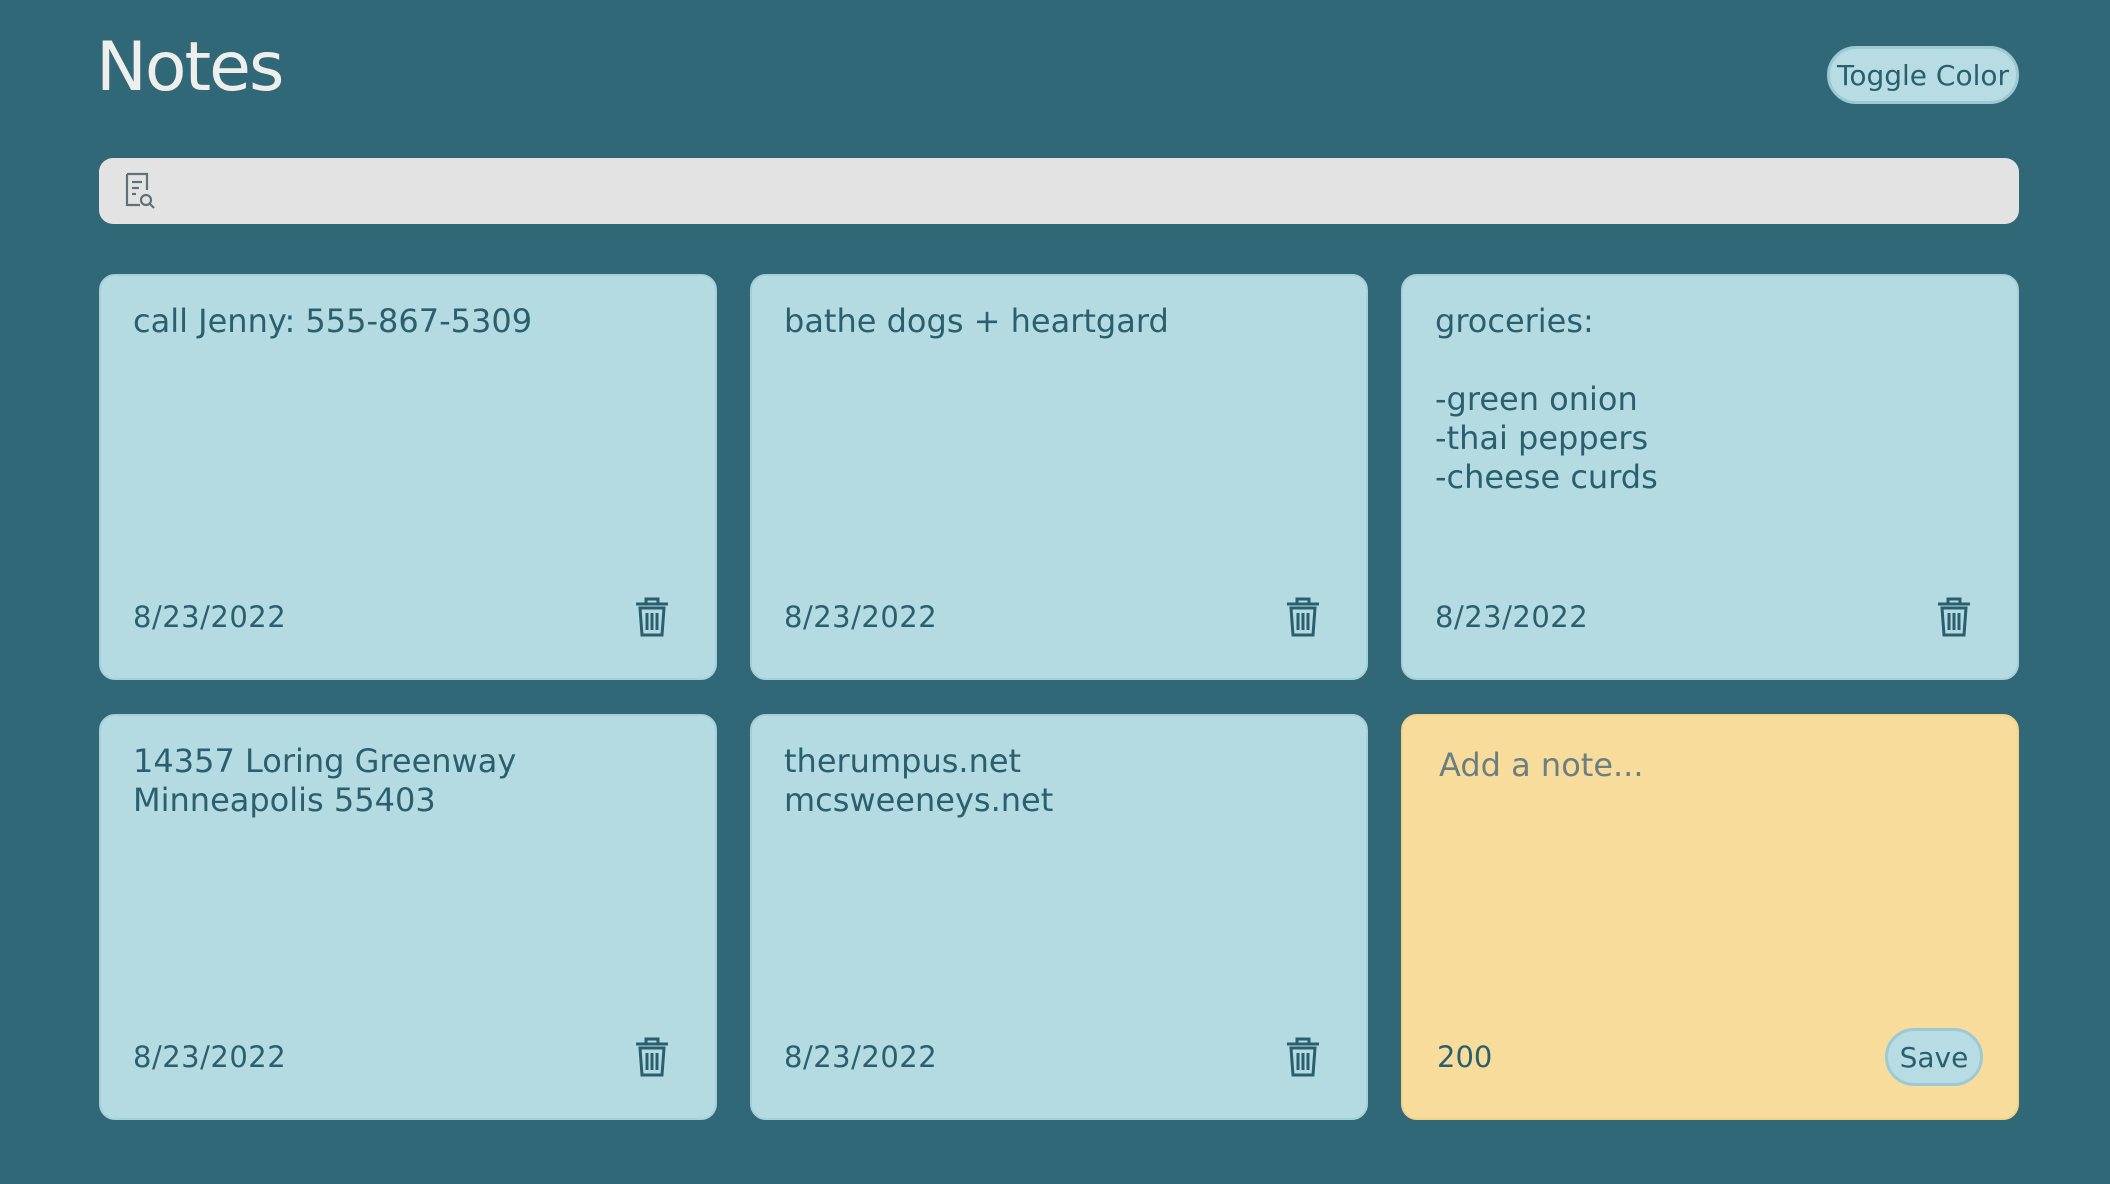 This screenshot has height=1184, width=2110. Describe the element at coordinates (140, 191) in the screenshot. I see `search-document-icon` at that location.